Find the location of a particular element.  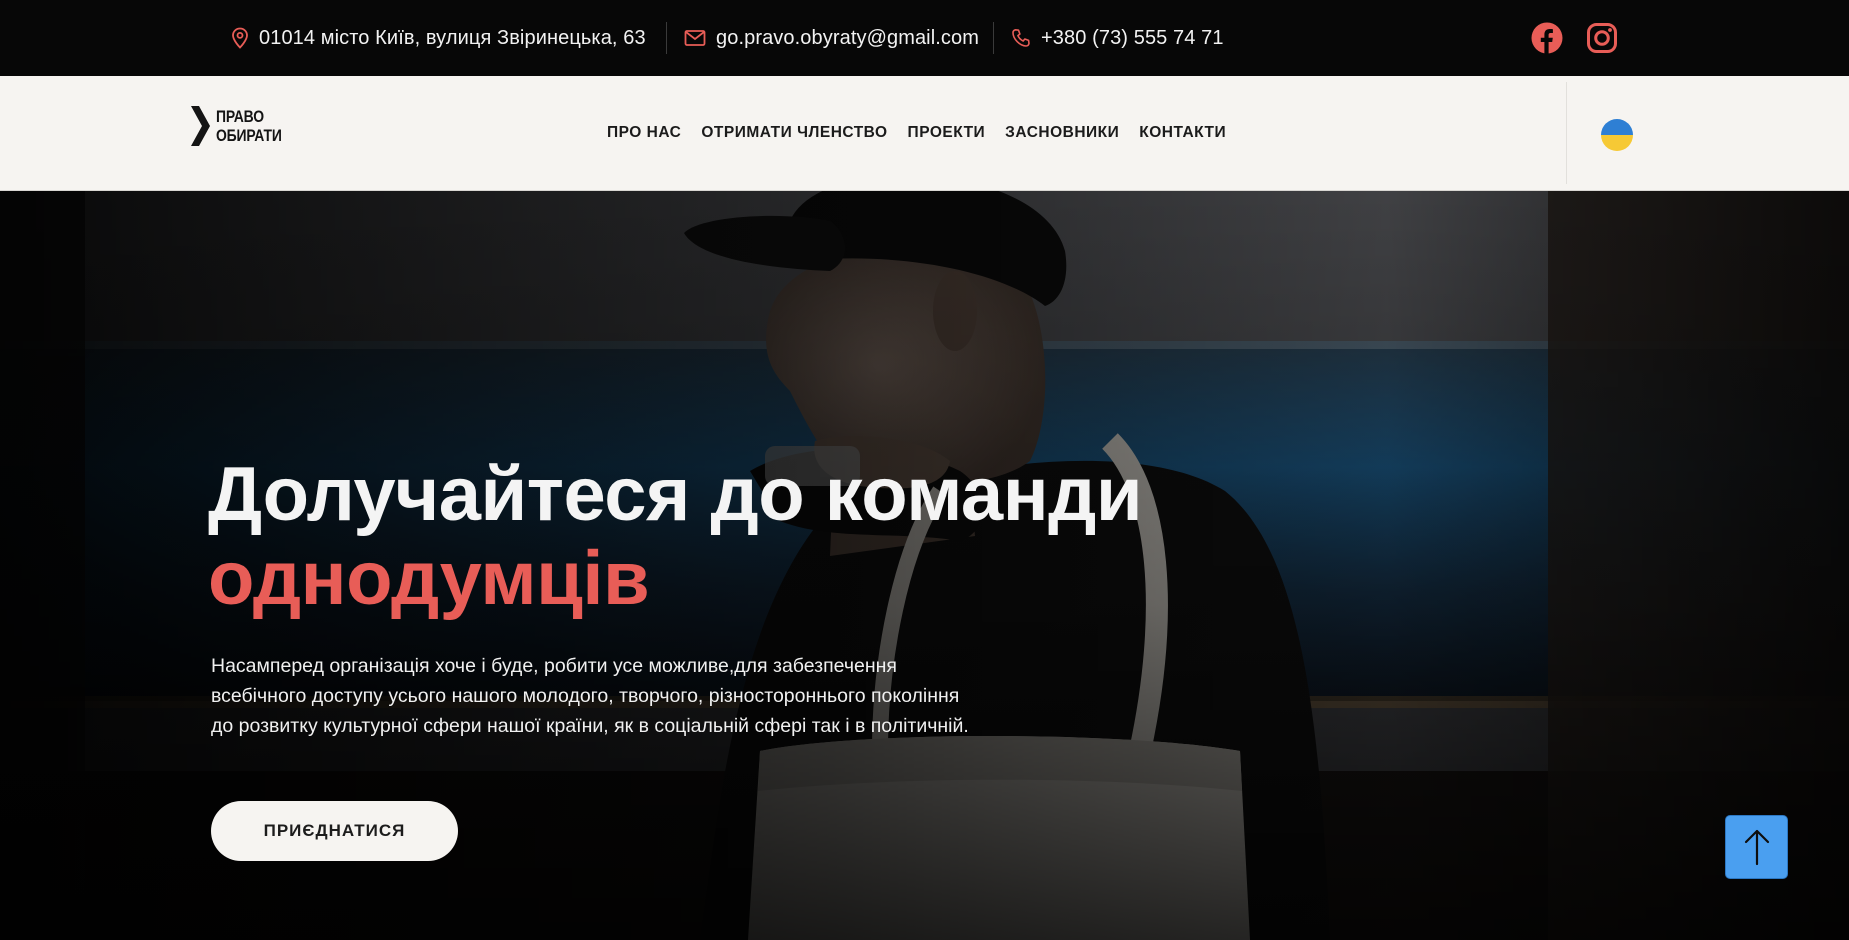

logo-line-1: ПРАВО is located at coordinates (240, 116).